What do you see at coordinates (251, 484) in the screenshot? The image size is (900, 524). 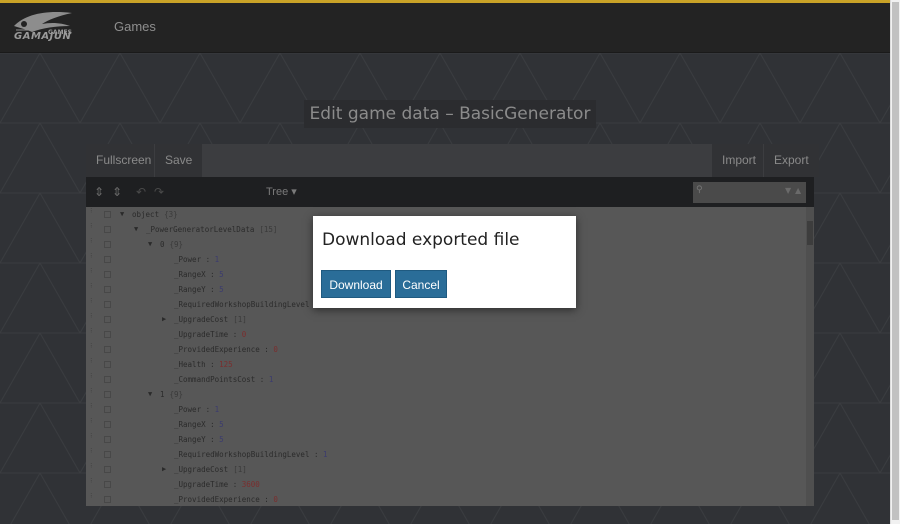 I see `tree-value: 3600` at bounding box center [251, 484].